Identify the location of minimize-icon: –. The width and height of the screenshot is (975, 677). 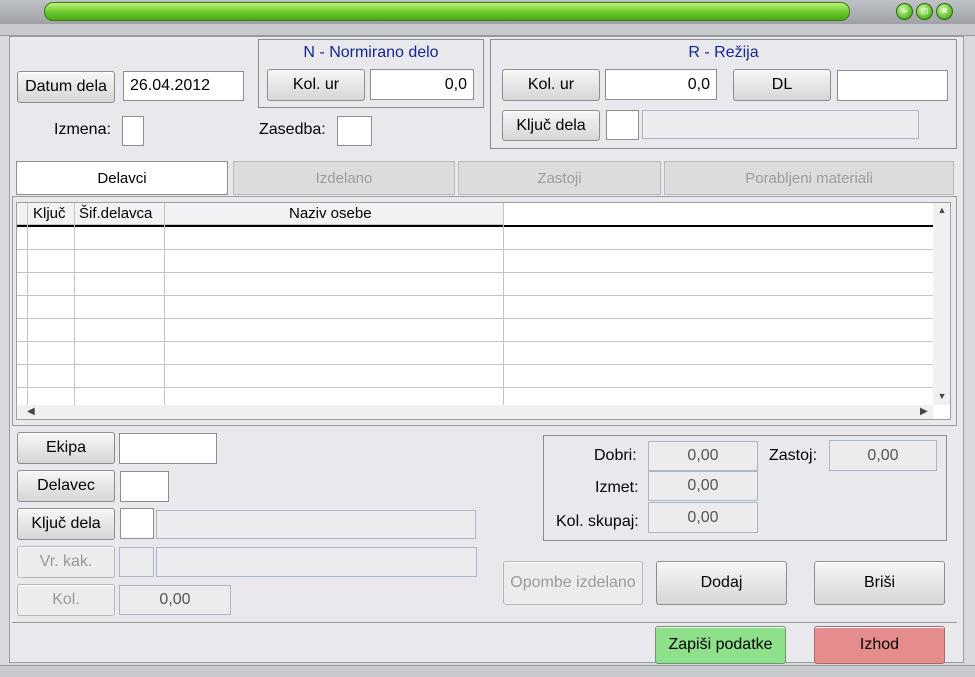
(904, 11).